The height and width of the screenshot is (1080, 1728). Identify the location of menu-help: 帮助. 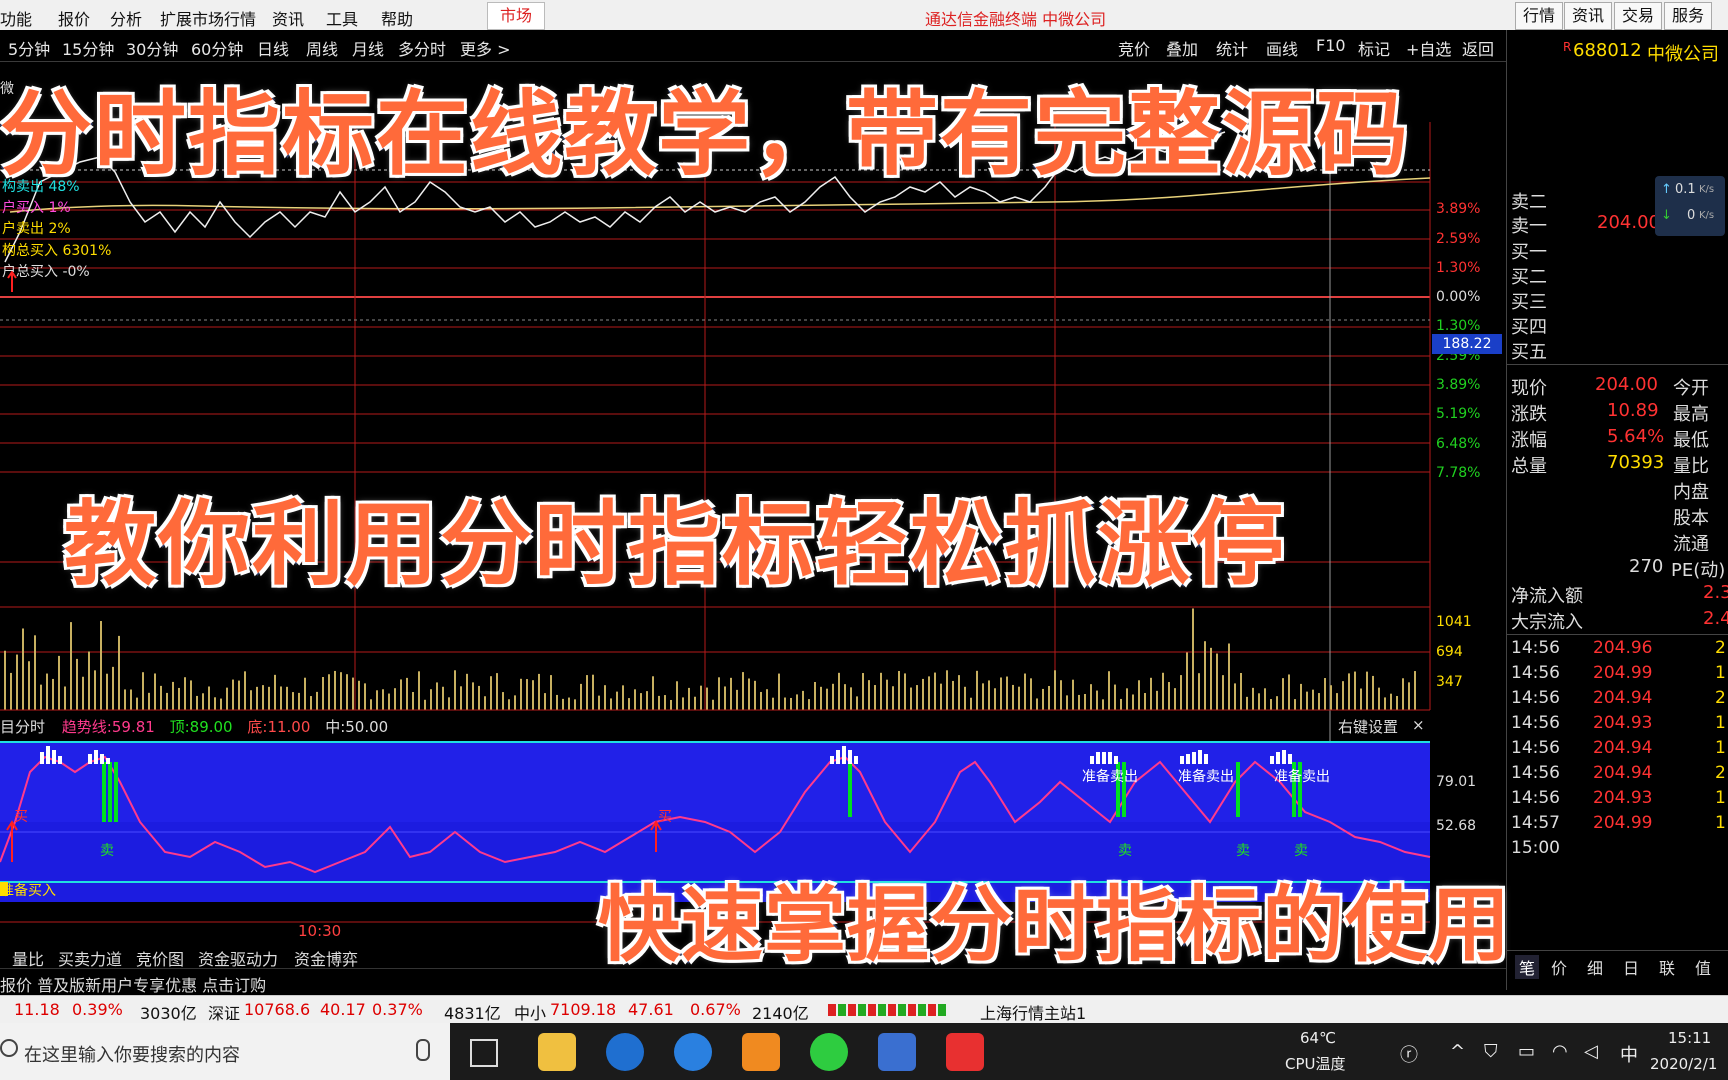
(397, 18).